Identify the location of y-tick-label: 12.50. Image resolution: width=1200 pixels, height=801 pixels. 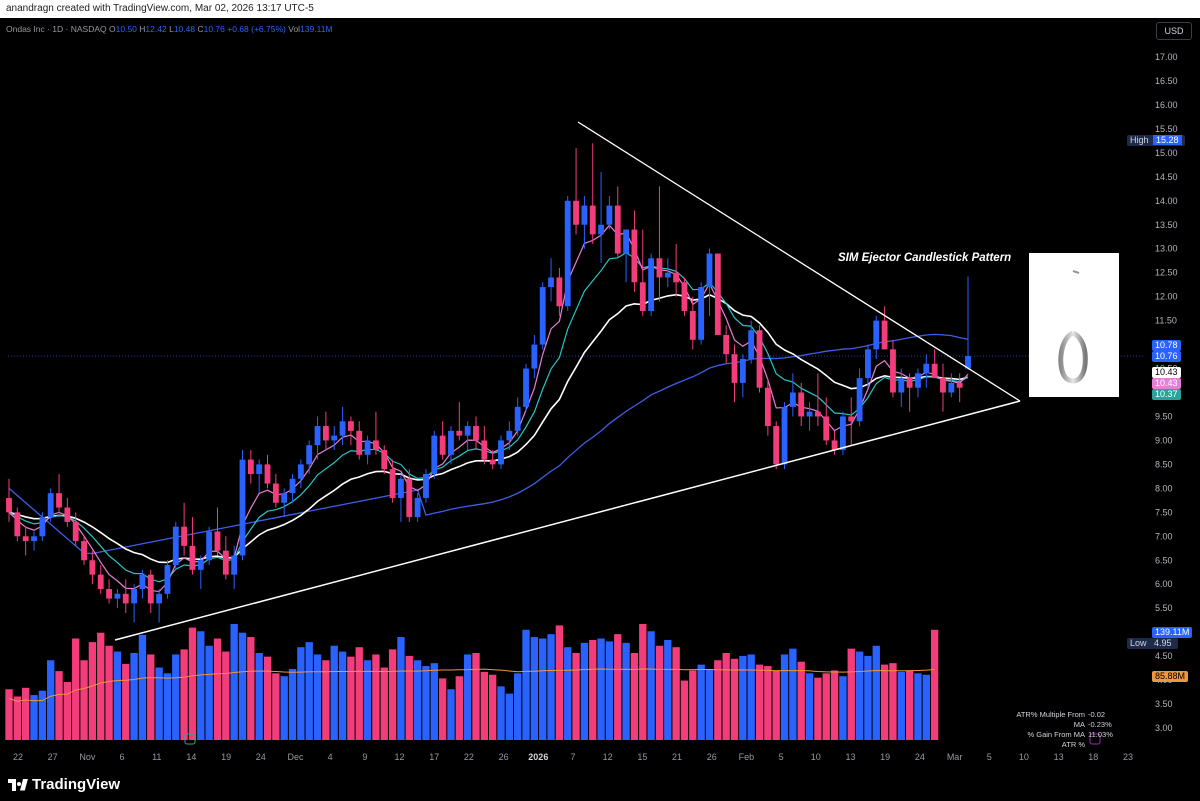
(1166, 273).